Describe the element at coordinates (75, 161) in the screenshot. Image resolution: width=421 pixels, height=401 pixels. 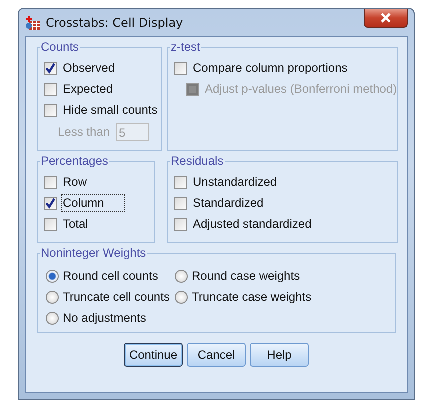
I see `group-title: Percentages` at that location.